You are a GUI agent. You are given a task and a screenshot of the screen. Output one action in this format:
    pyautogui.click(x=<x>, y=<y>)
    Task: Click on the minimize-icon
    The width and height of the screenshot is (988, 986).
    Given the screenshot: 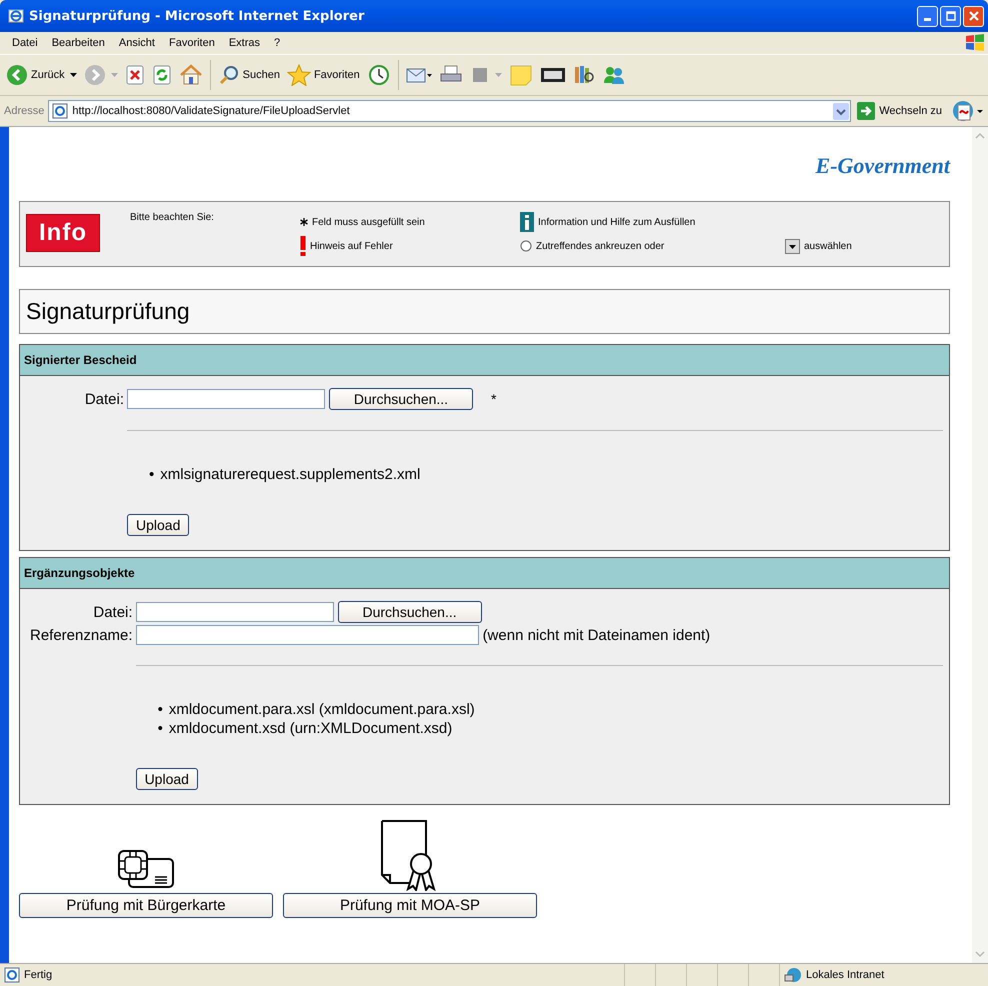 What is the action you would take?
    pyautogui.click(x=927, y=19)
    